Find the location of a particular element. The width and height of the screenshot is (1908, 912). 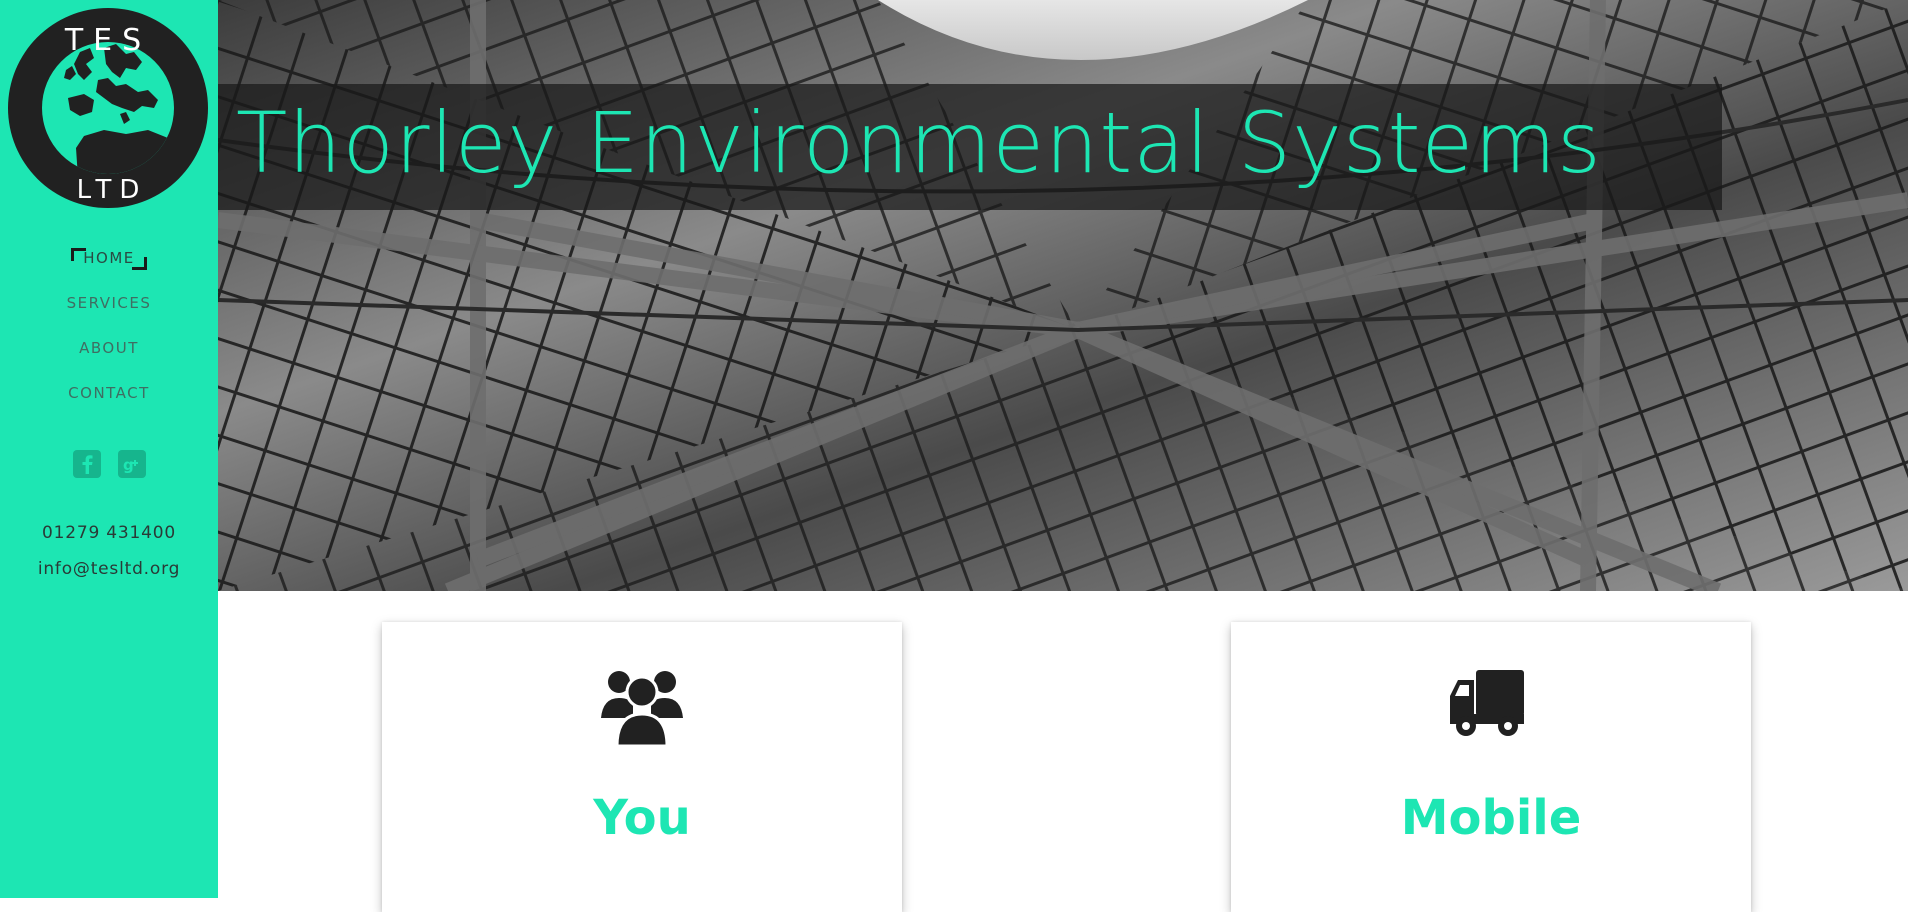

truck-icon is located at coordinates (1487, 703).